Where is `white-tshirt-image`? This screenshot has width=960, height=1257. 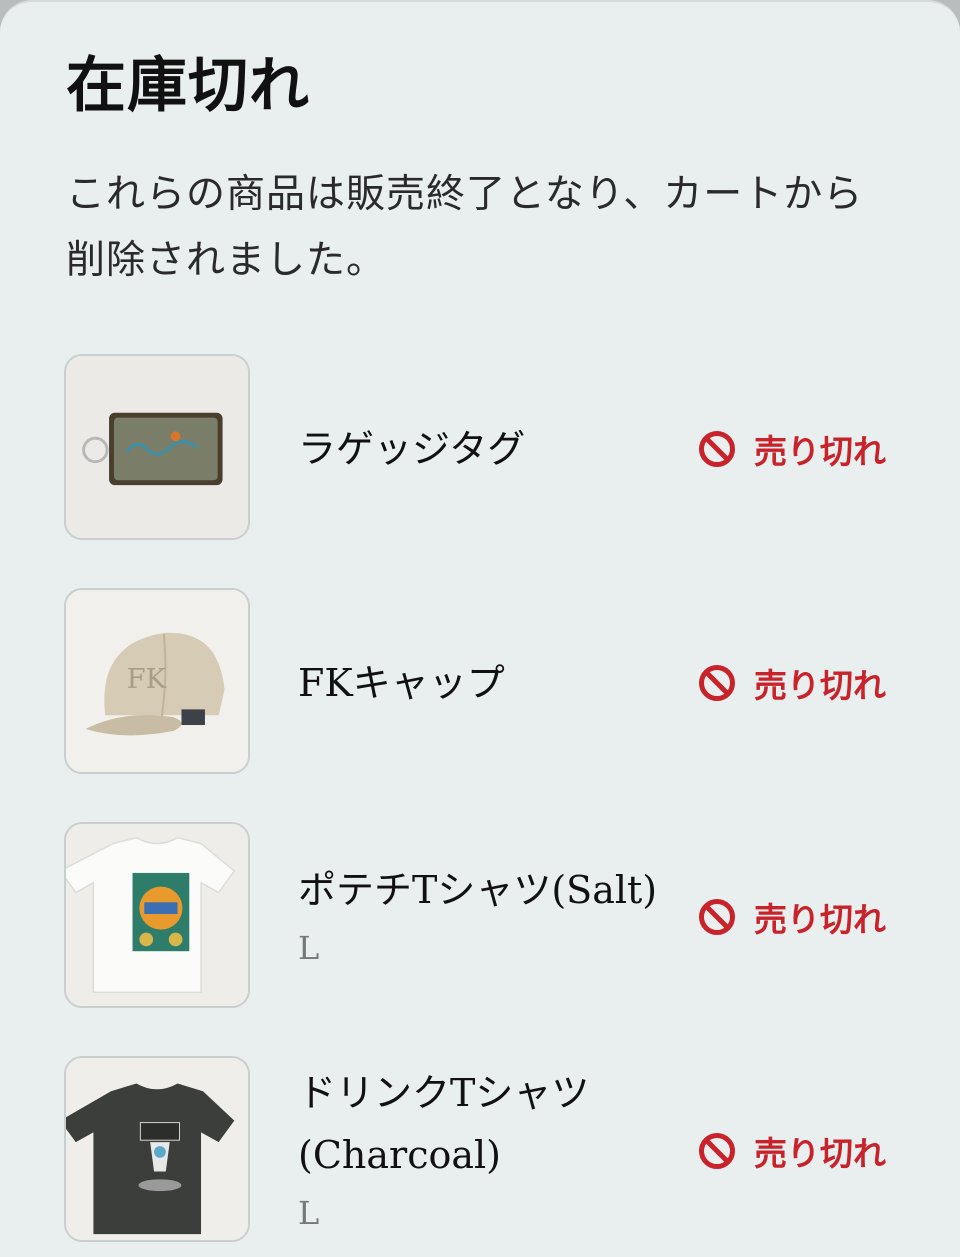 white-tshirt-image is located at coordinates (157, 915).